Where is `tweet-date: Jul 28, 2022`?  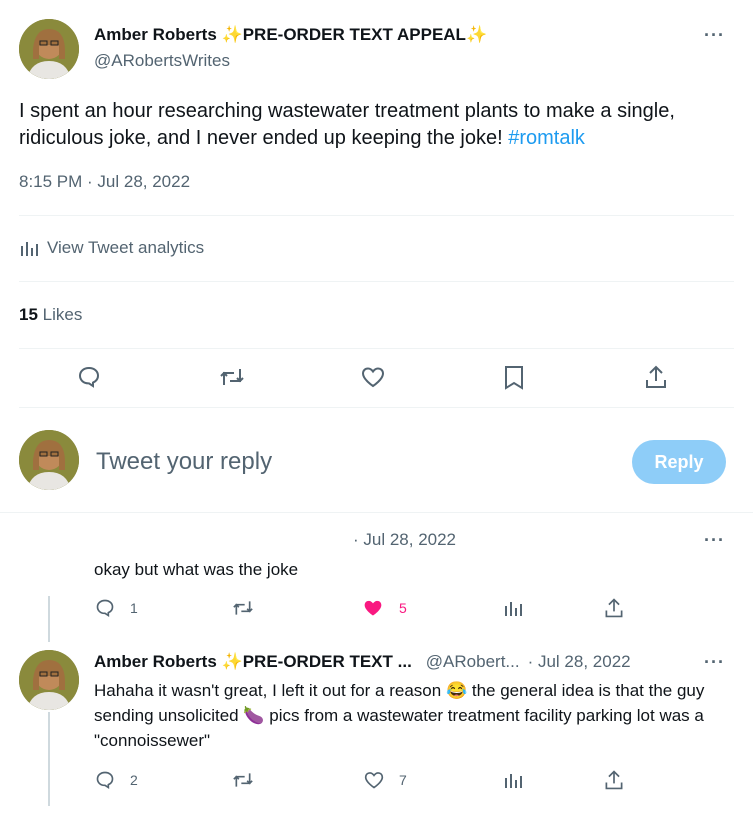
tweet-date: Jul 28, 2022 is located at coordinates (144, 181).